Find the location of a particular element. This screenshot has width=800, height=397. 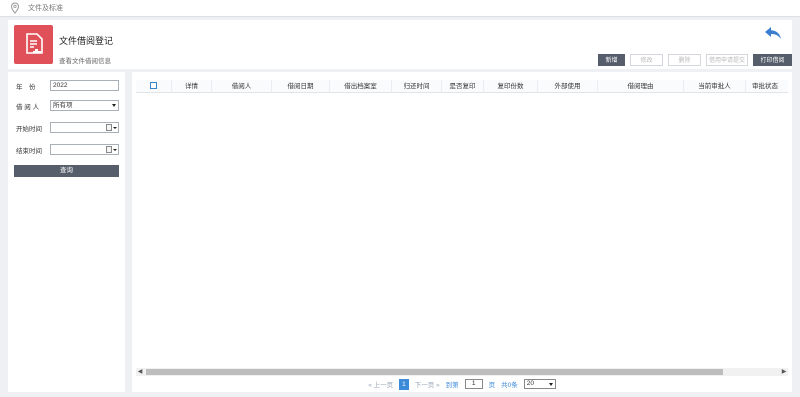

end-time-filter-row: 结束时间 is located at coordinates (63, 149).